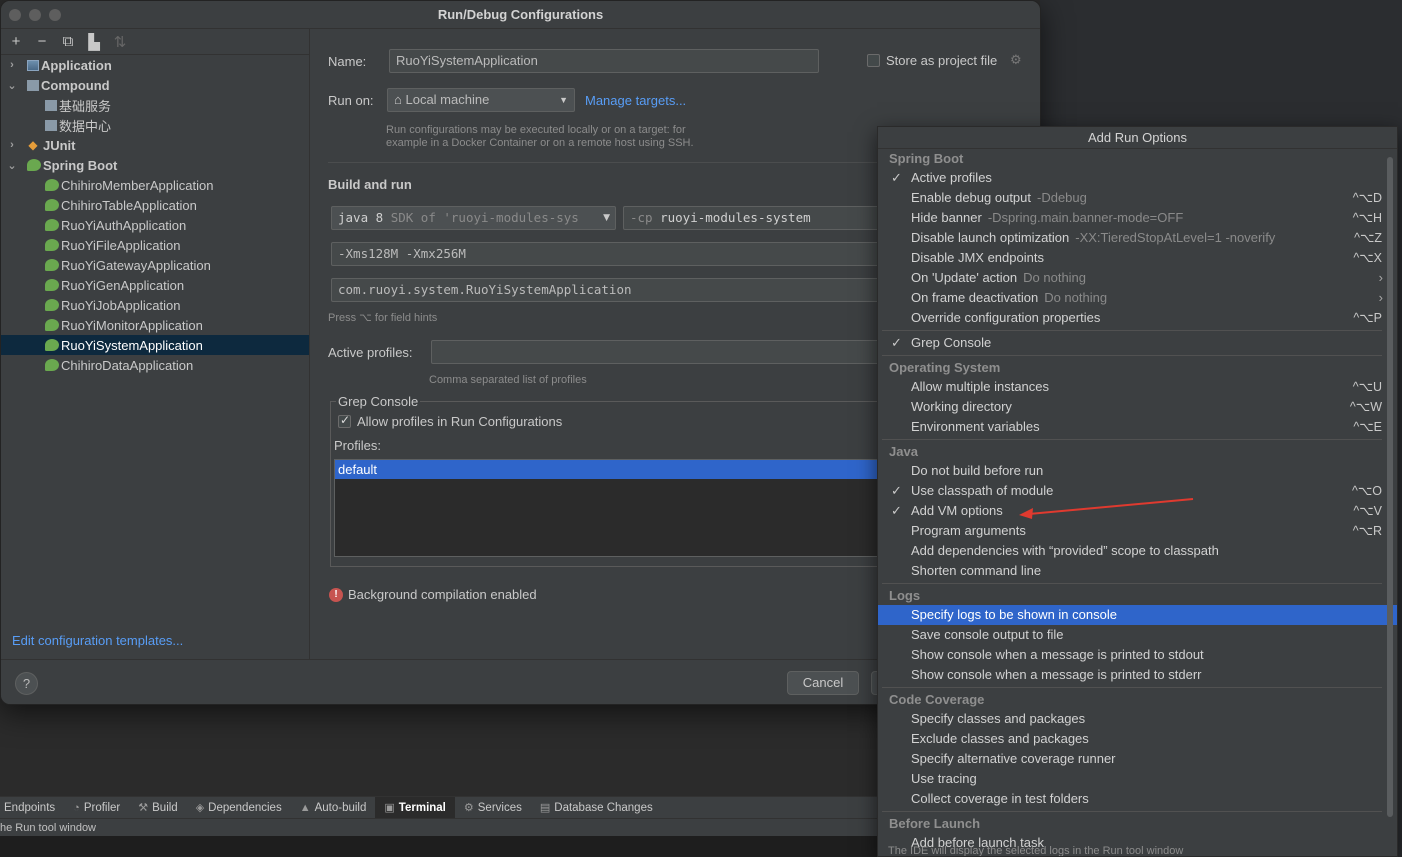 The width and height of the screenshot is (1402, 857). Describe the element at coordinates (52, 205) in the screenshot. I see `spring-boot-icon` at that location.